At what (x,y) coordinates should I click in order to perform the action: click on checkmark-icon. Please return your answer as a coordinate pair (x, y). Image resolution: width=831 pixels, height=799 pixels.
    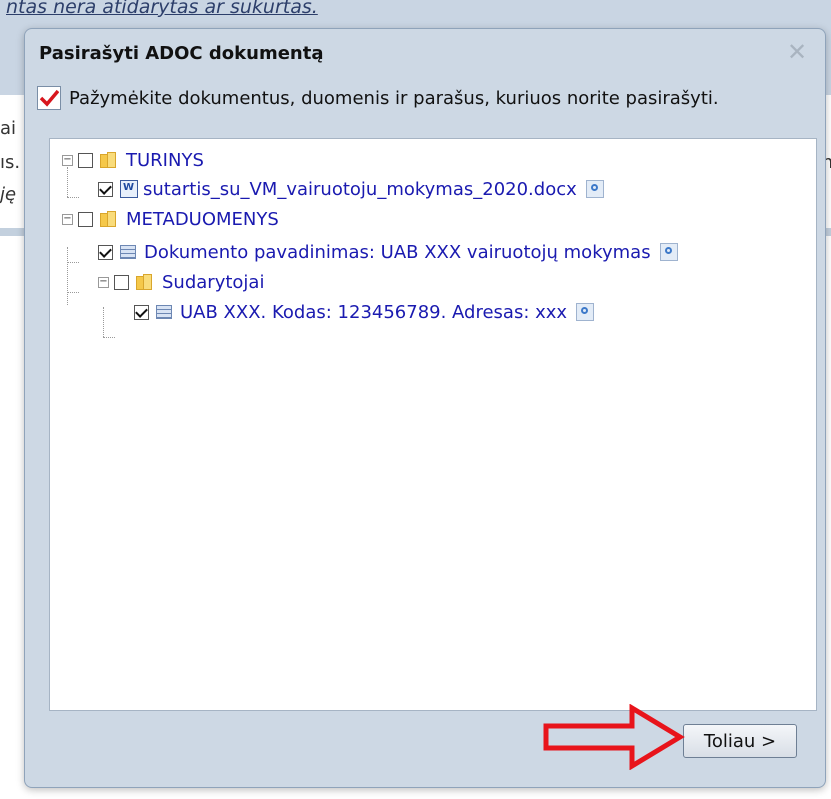
    Looking at the image, I should click on (49, 98).